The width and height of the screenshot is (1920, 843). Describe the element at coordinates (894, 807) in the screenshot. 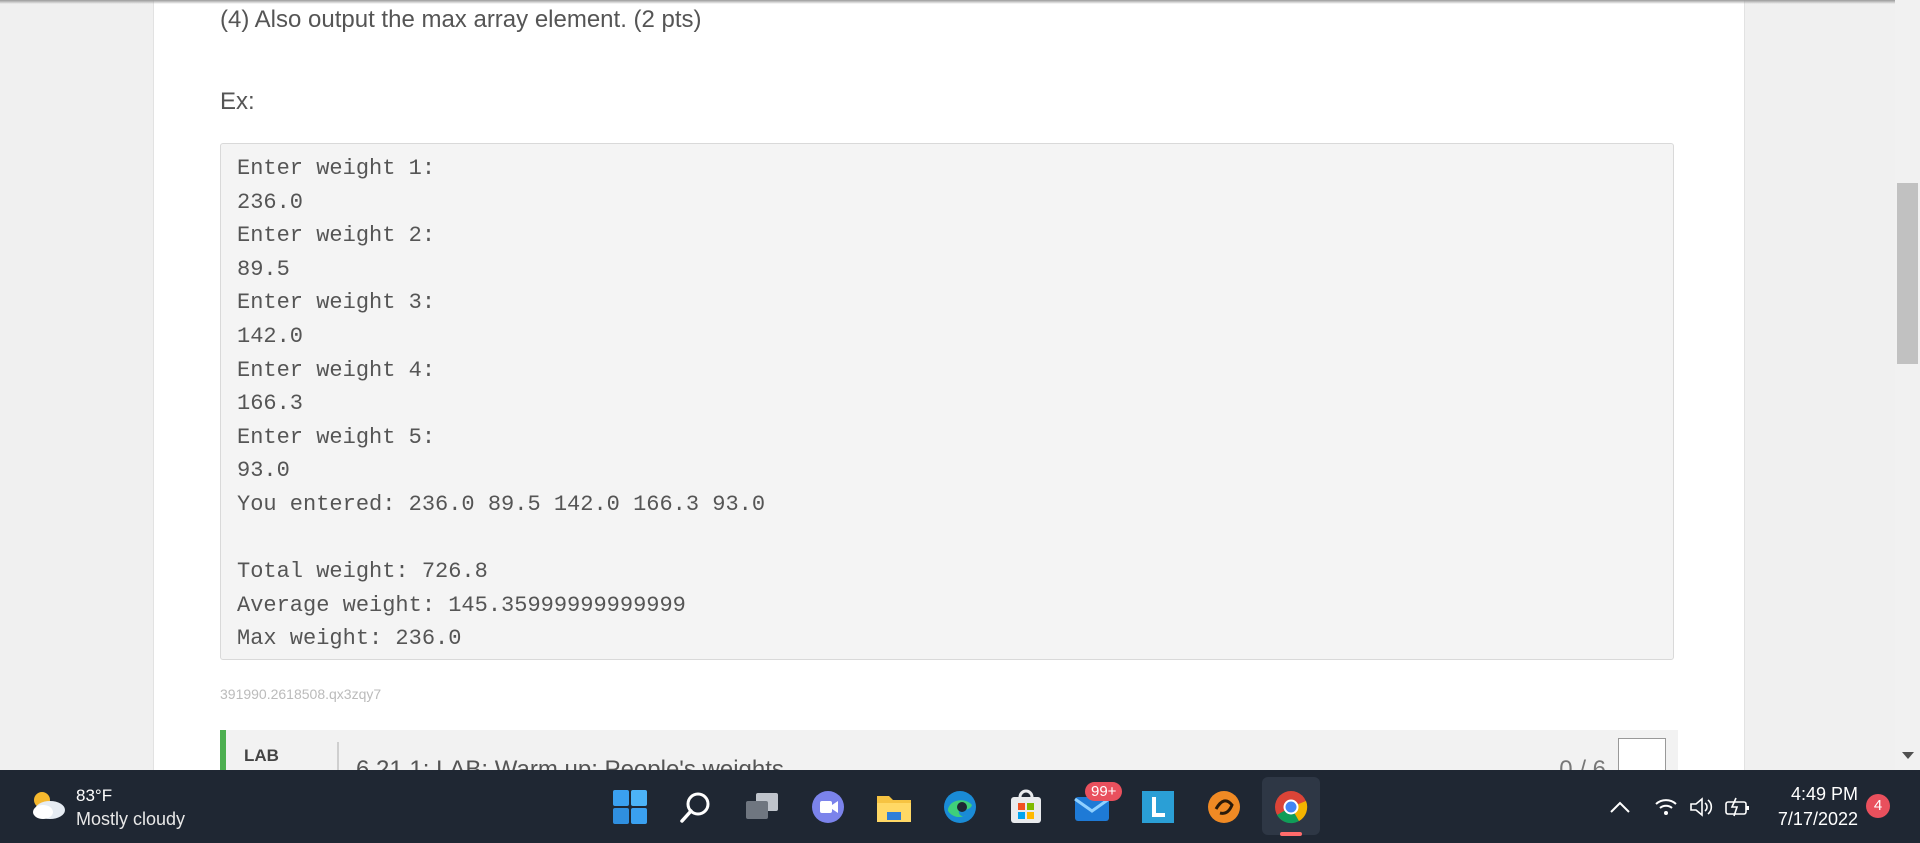

I see `file-explorer-icon` at that location.